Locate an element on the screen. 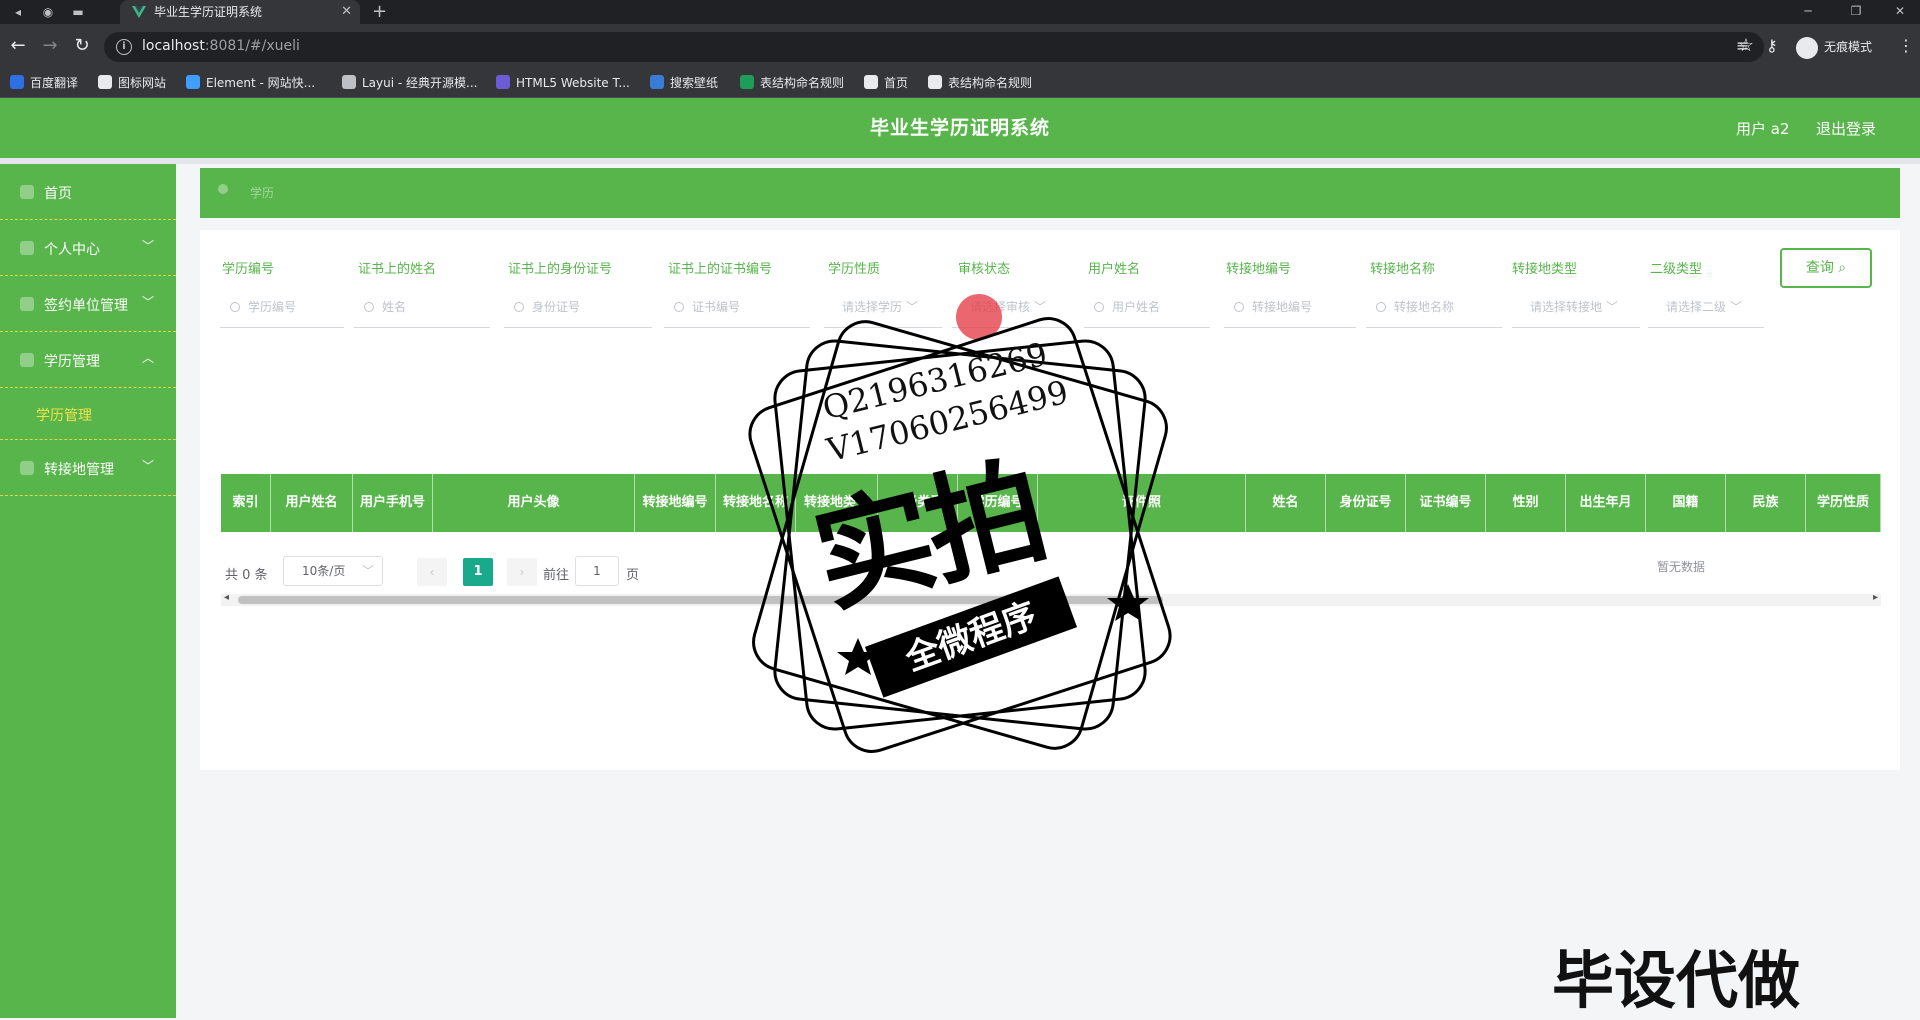 This screenshot has height=1020, width=1920. incognito-badge: 无痕模式 is located at coordinates (1846, 47).